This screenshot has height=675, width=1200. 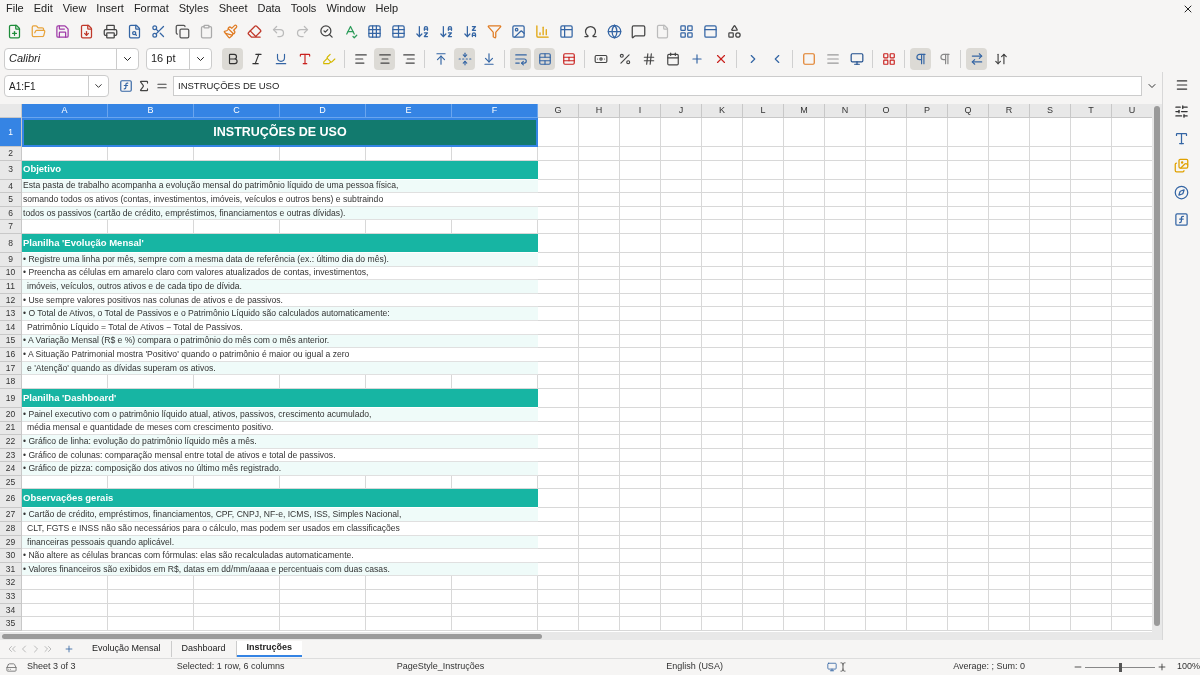 What do you see at coordinates (280, 287) in the screenshot?
I see `text-cell: imóveis, veículos, outros ativos e de cada tipo de dívida.` at bounding box center [280, 287].